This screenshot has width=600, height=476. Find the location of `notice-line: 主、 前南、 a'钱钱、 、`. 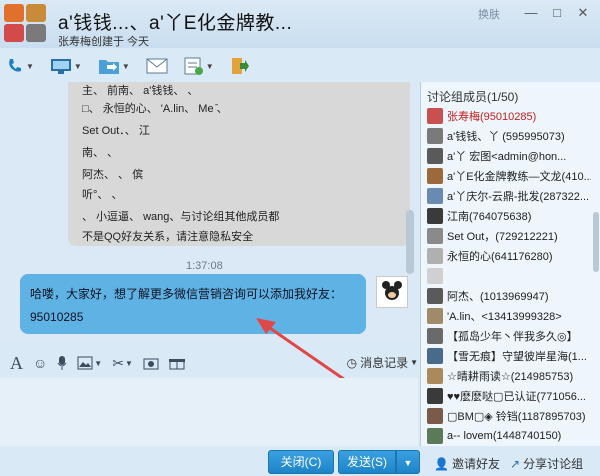

notice-line: 主、 前南、 a'钱钱、 、 is located at coordinates (140, 91).